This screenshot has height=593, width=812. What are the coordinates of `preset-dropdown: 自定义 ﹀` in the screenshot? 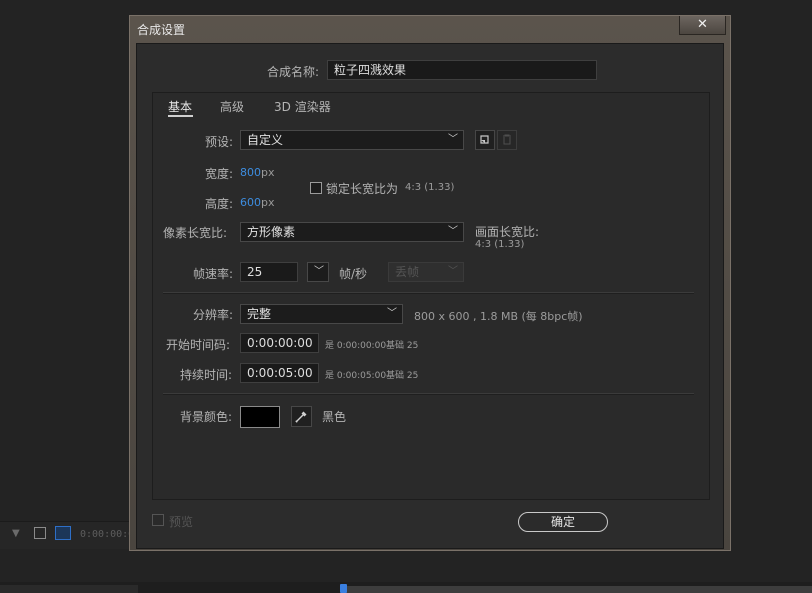 It's located at (352, 140).